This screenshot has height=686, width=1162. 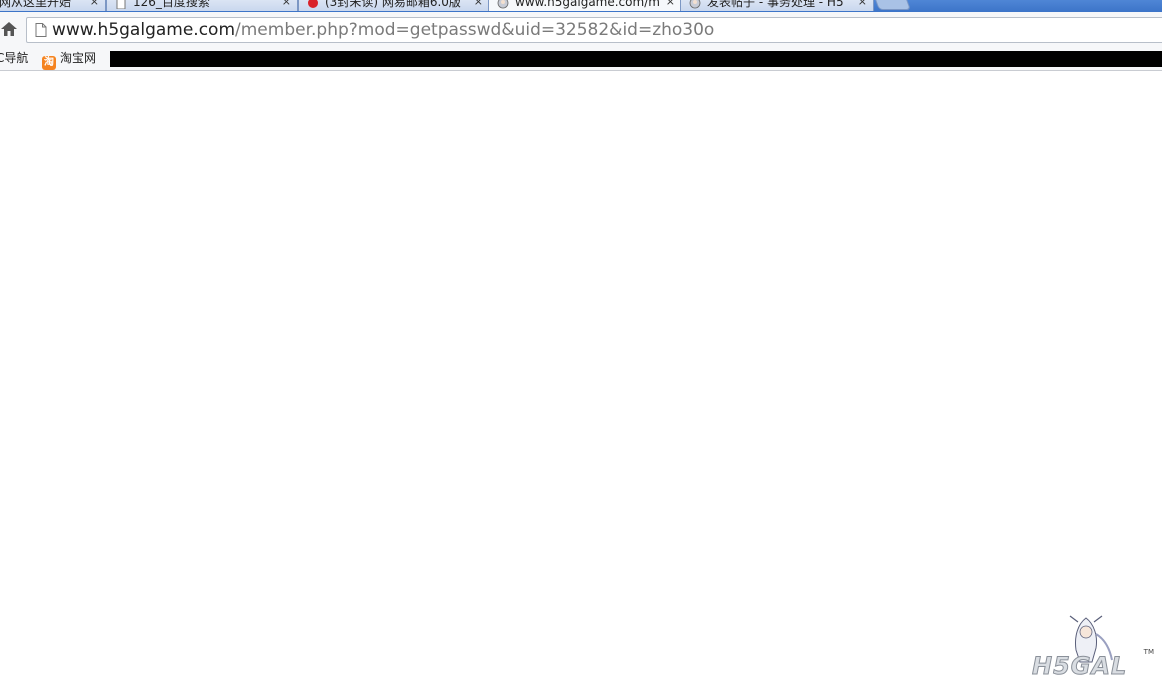 I want to click on tab-baidu-search: 126_百度搜索 ×, so click(x=202, y=5).